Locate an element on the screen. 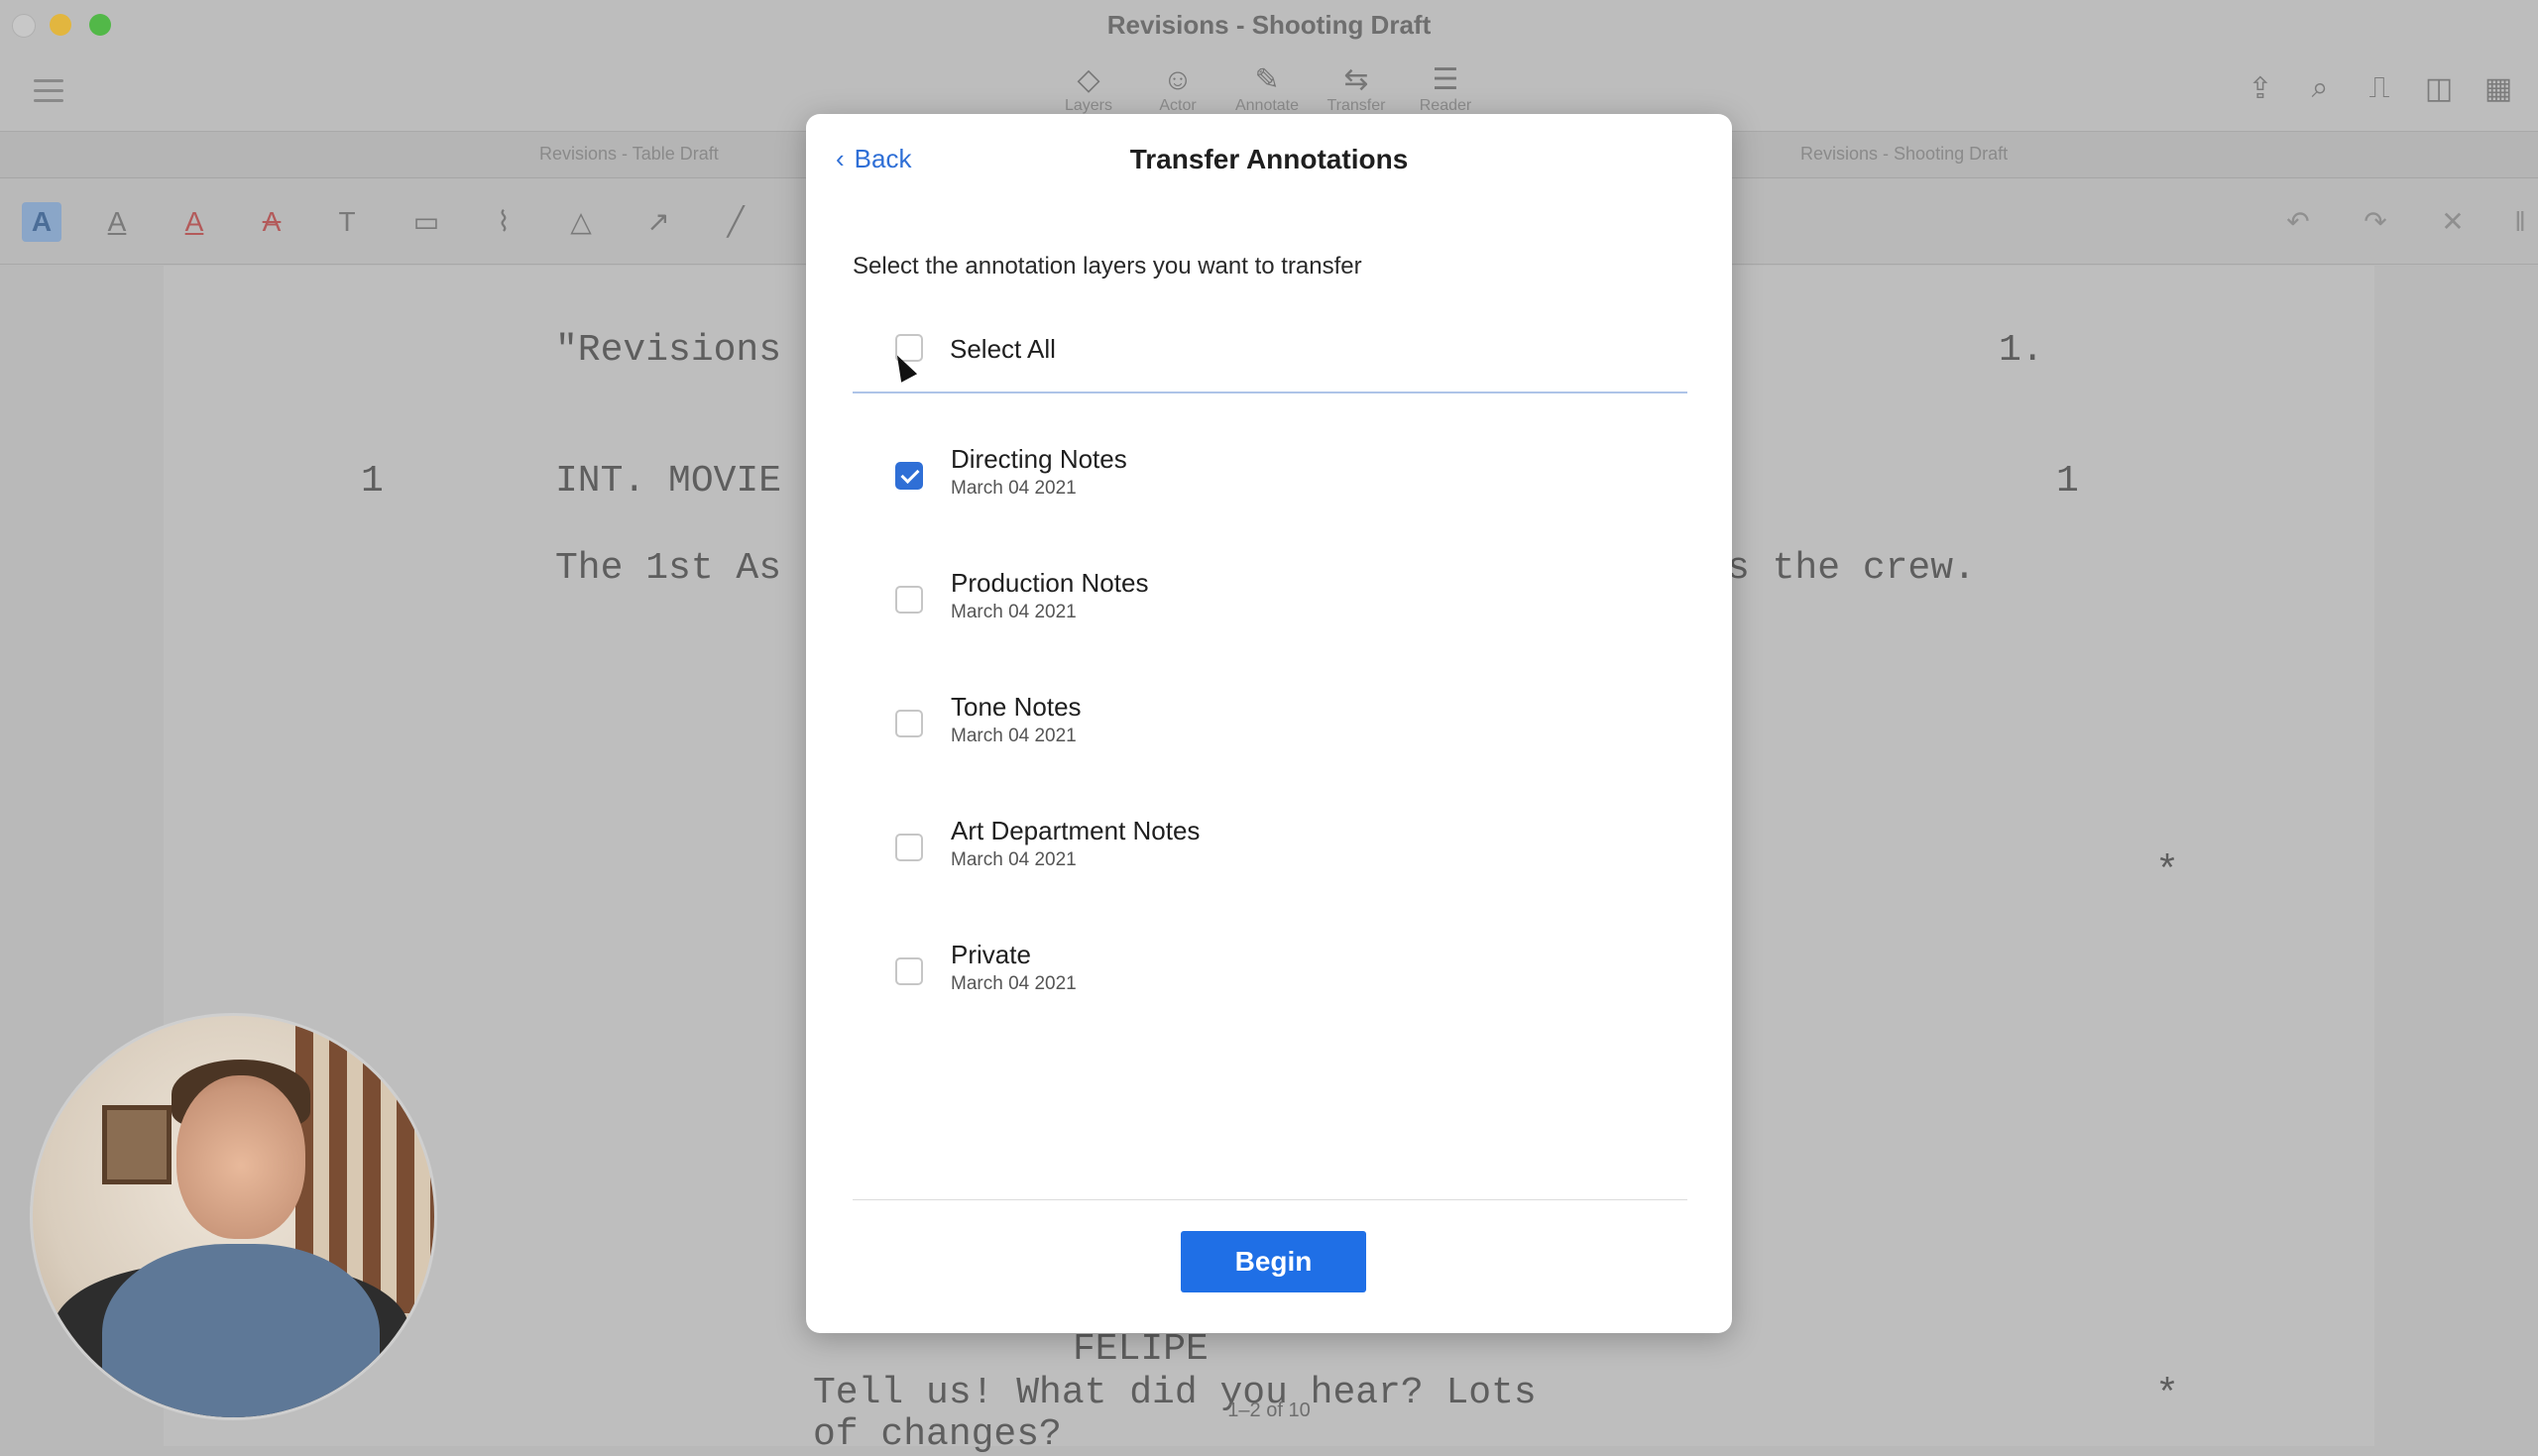 Image resolution: width=2538 pixels, height=1456 pixels. search-icon: ⌕ is located at coordinates (2320, 88).